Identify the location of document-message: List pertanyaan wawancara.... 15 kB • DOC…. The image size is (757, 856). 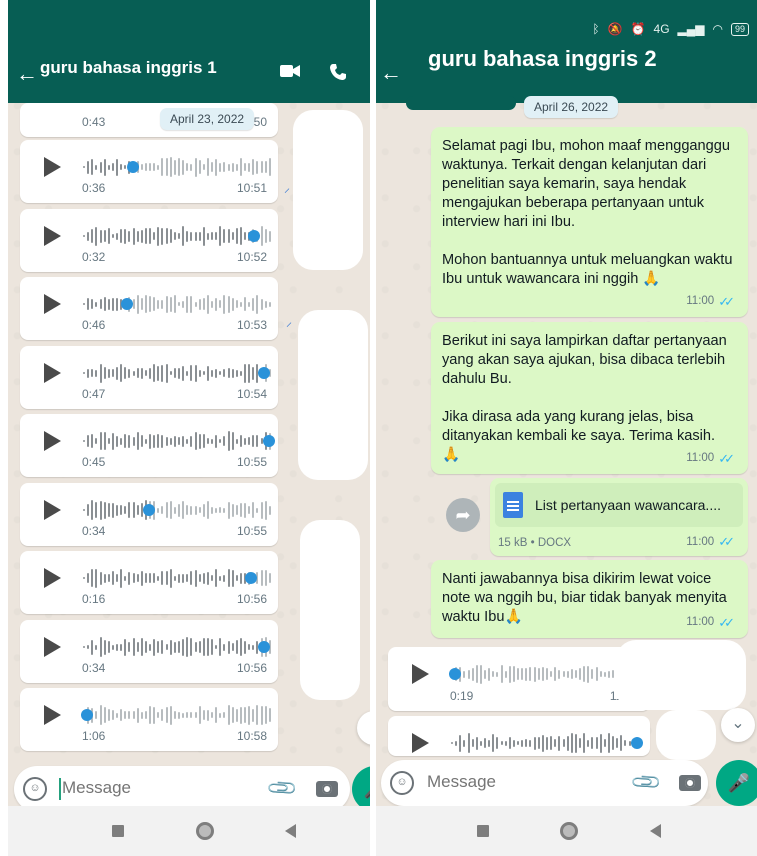
(619, 517).